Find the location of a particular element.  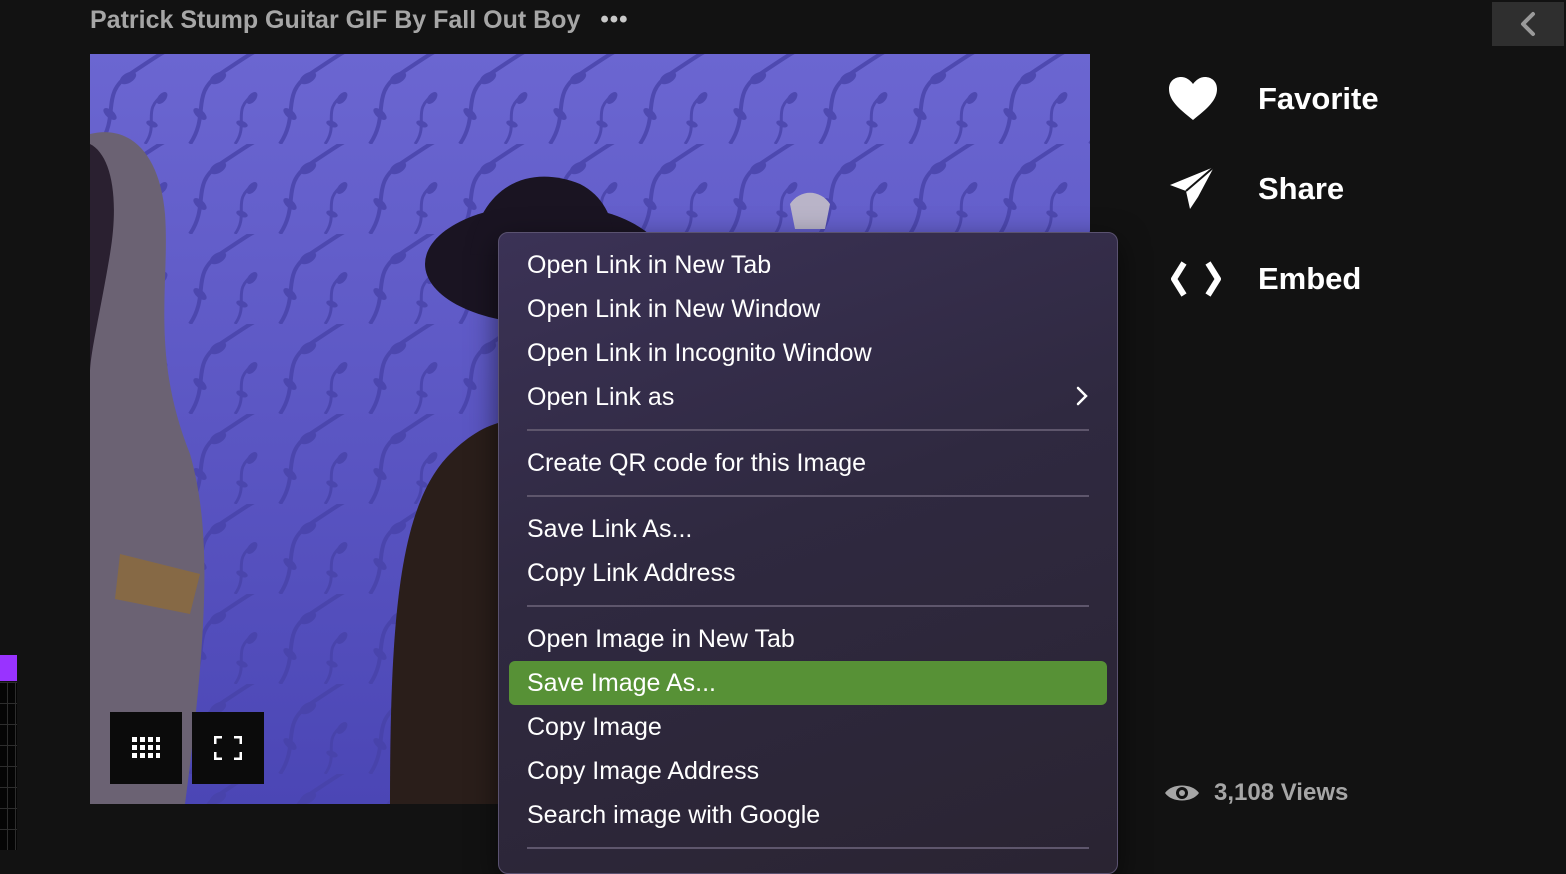

heart-icon is located at coordinates (1196, 99).